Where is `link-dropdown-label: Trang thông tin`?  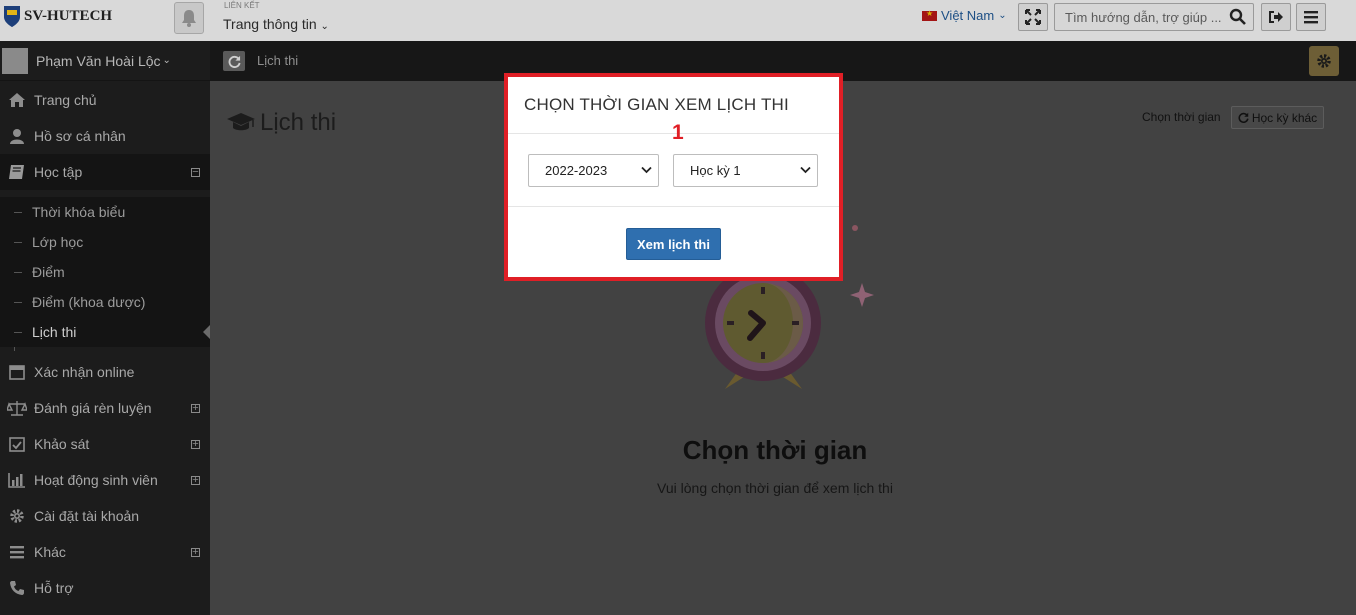 link-dropdown-label: Trang thông tin is located at coordinates (270, 24).